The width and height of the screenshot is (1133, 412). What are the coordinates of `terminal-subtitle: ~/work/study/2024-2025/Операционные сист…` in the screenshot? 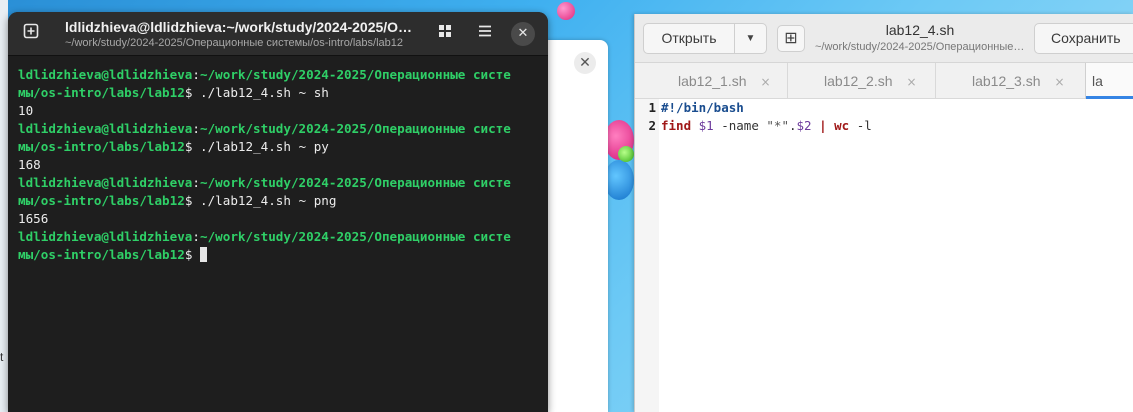 It's located at (234, 43).